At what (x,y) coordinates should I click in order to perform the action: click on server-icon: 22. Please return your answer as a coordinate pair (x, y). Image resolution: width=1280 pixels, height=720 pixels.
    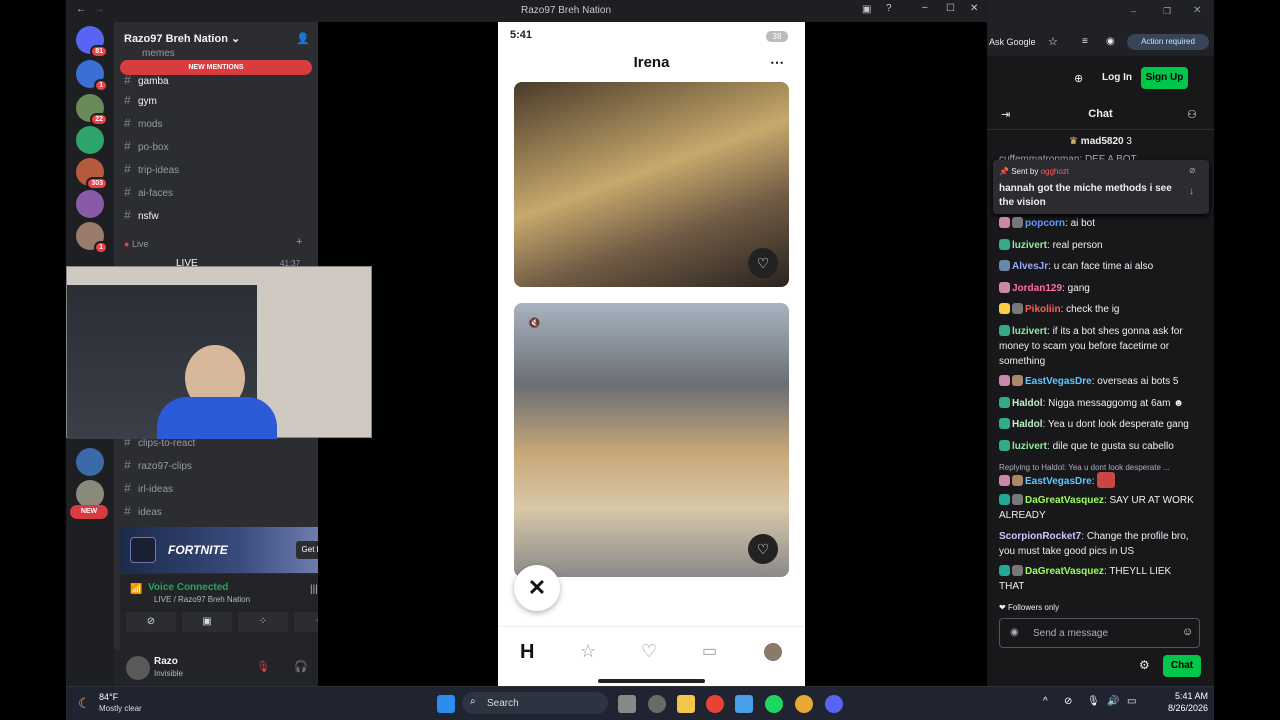
    Looking at the image, I should click on (92, 110).